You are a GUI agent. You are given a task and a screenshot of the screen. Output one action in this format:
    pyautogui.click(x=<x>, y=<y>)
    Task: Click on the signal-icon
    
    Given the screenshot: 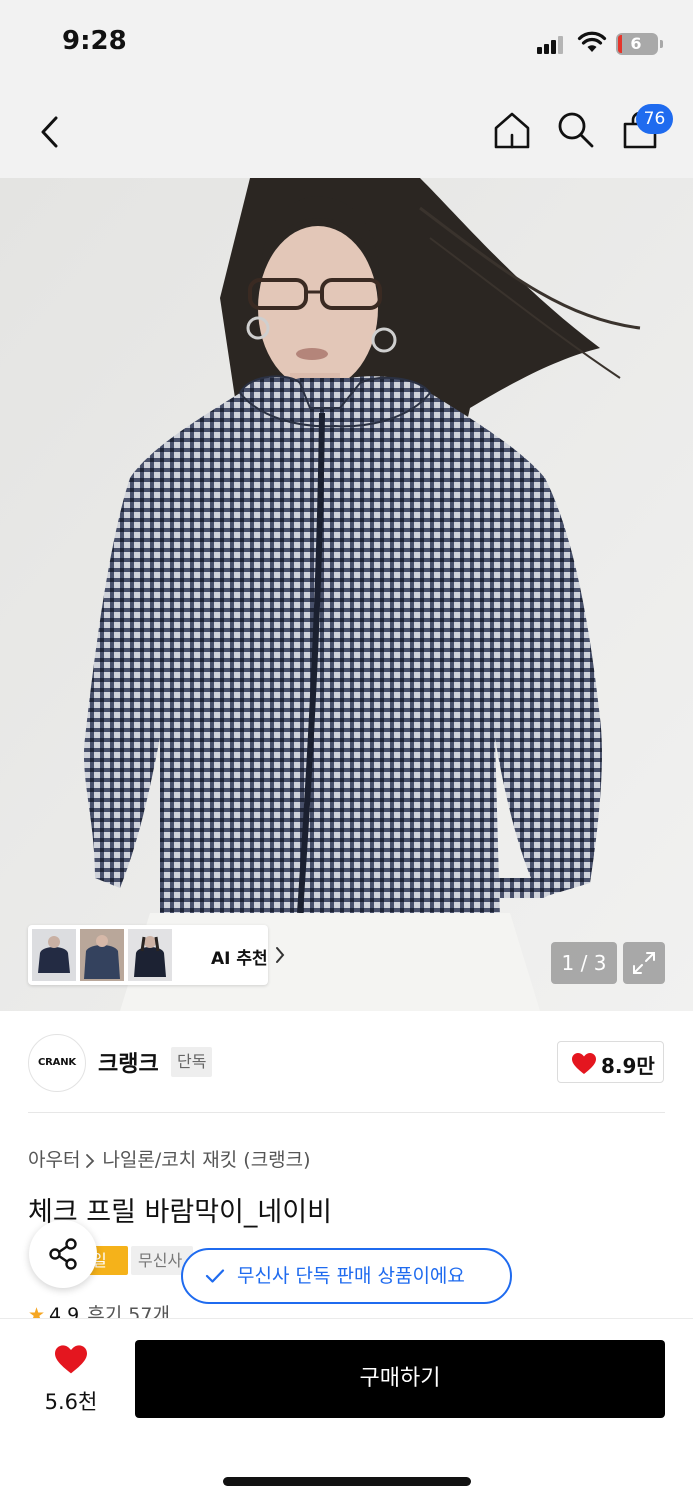 What is the action you would take?
    pyautogui.click(x=552, y=44)
    